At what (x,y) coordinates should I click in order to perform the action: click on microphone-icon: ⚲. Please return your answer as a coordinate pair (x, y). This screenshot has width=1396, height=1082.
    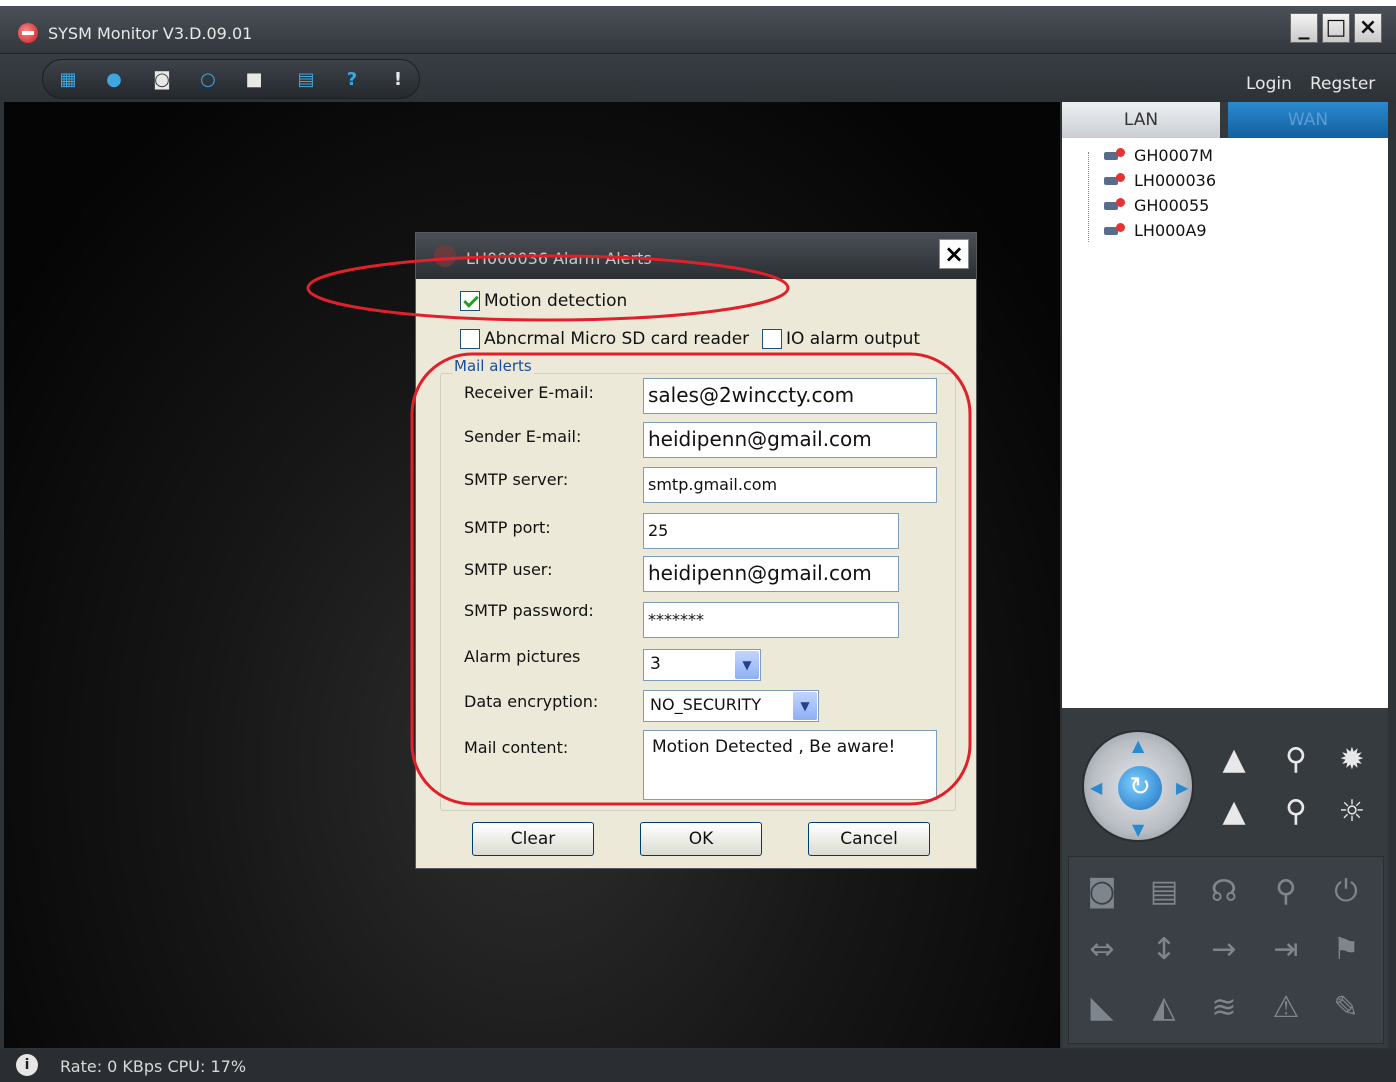
    Looking at the image, I should click on (1286, 892).